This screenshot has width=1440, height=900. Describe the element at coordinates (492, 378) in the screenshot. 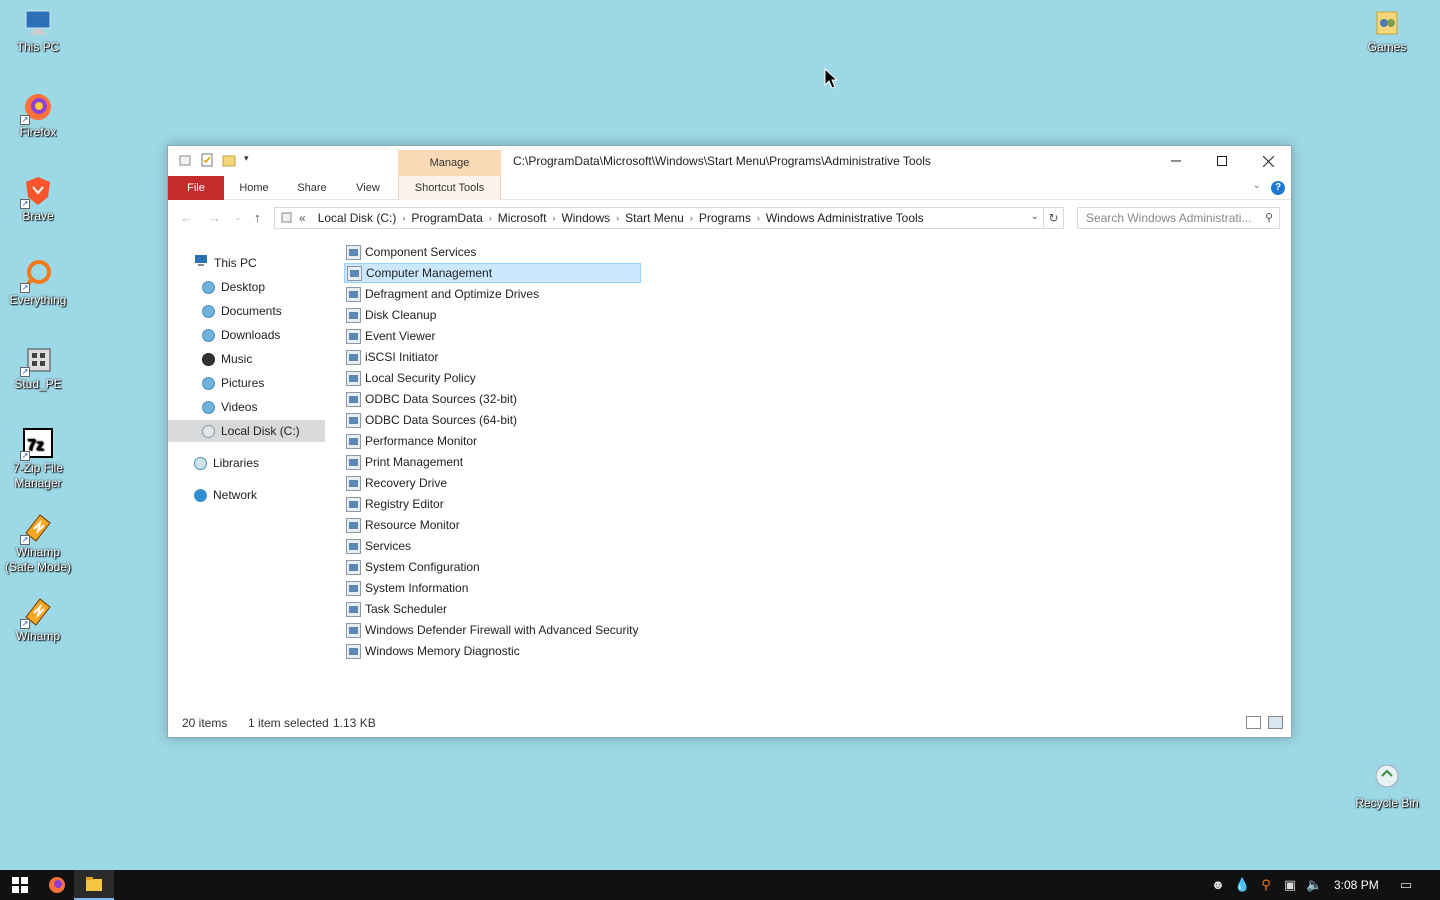

I see `file-item-local-security-policy: Local Security Policy` at that location.